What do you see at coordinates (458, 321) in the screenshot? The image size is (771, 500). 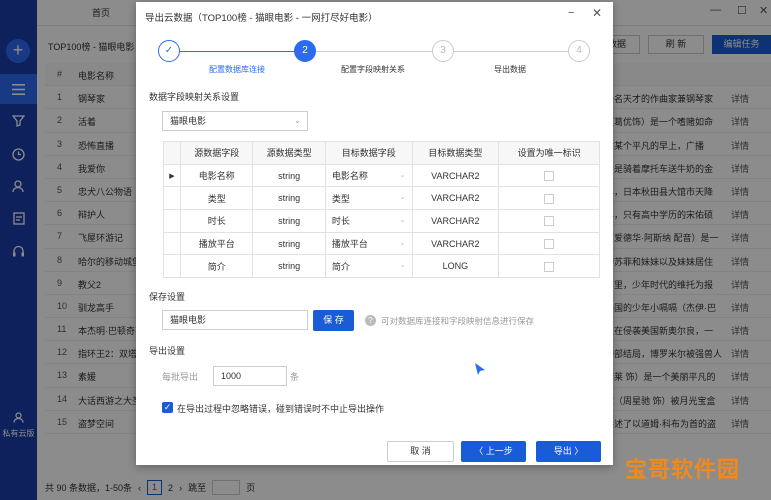 I see `save-hint: 可对数据库连接和字段映射信息进行保存` at bounding box center [458, 321].